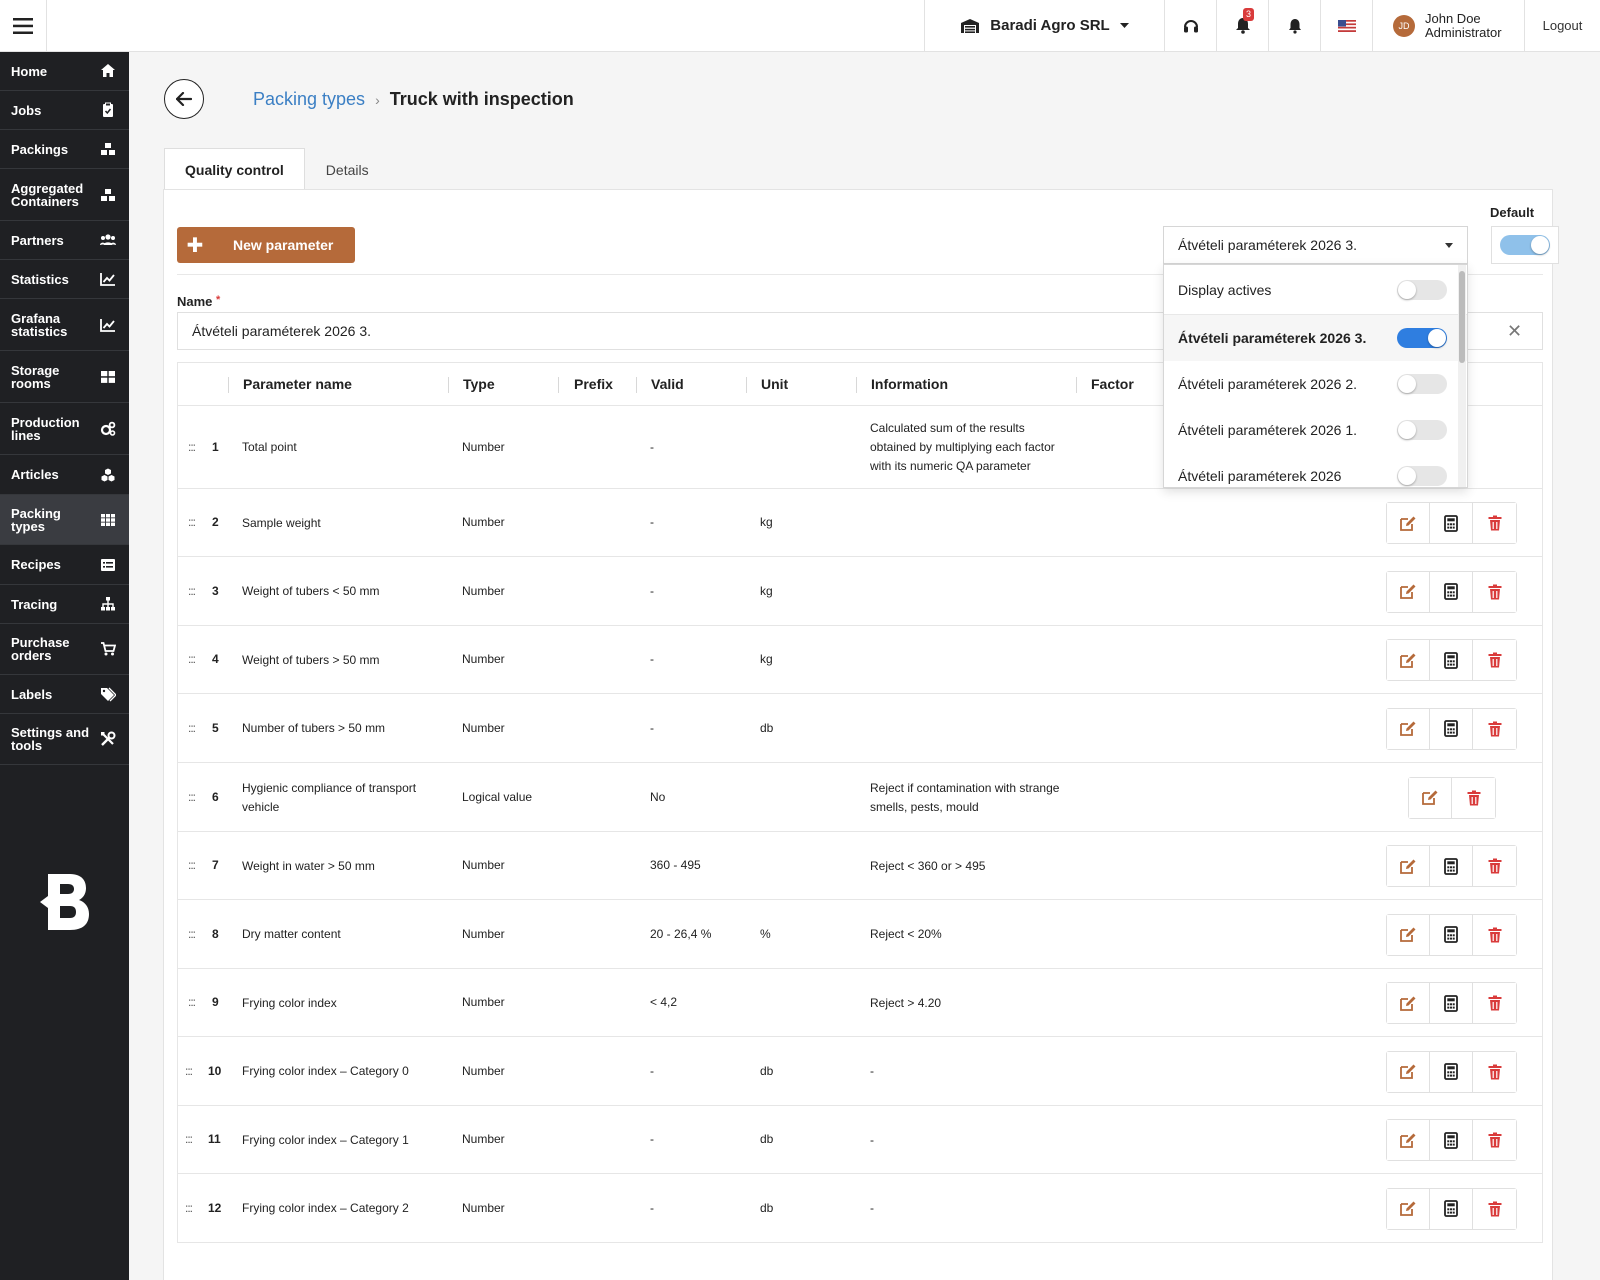 This screenshot has width=1600, height=1280. I want to click on clear-icon: ✕, so click(1514, 331).